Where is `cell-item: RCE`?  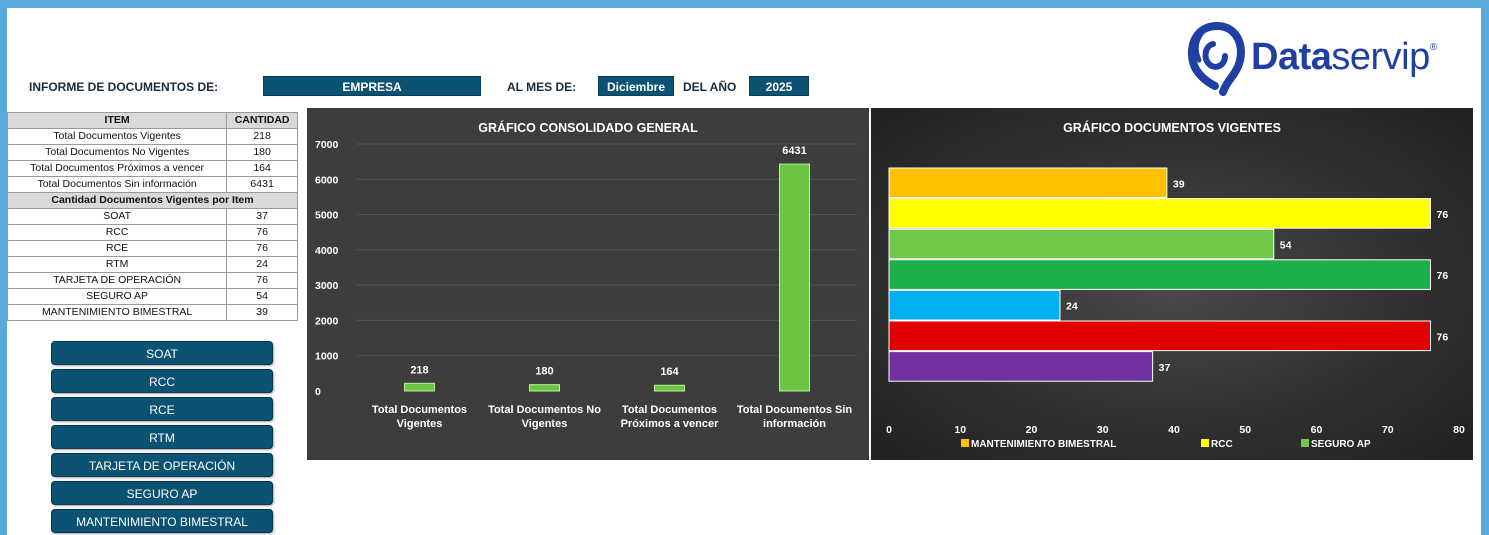
cell-item: RCE is located at coordinates (117, 248).